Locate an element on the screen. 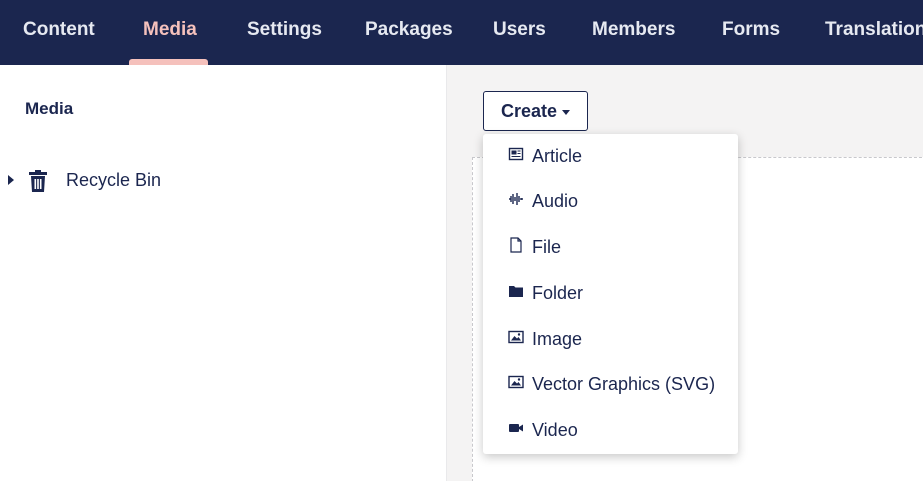 The width and height of the screenshot is (923, 481). file-icon is located at coordinates (516, 245).